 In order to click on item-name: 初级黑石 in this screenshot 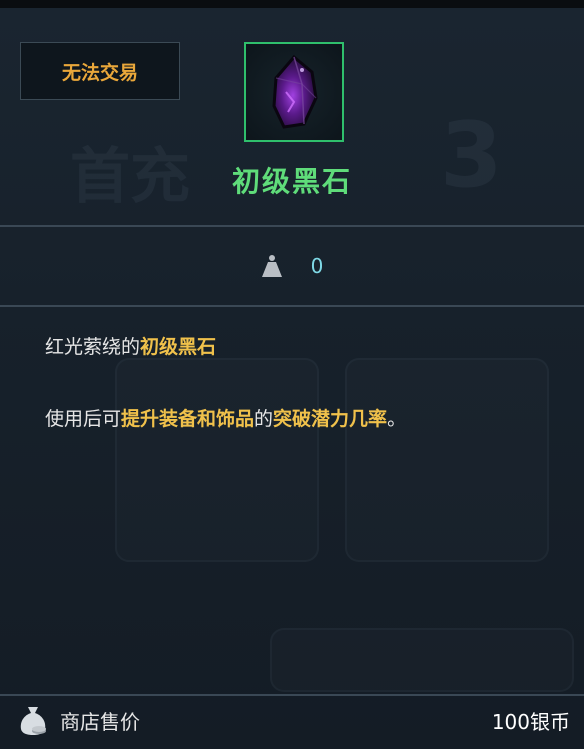, I will do `click(291, 181)`.